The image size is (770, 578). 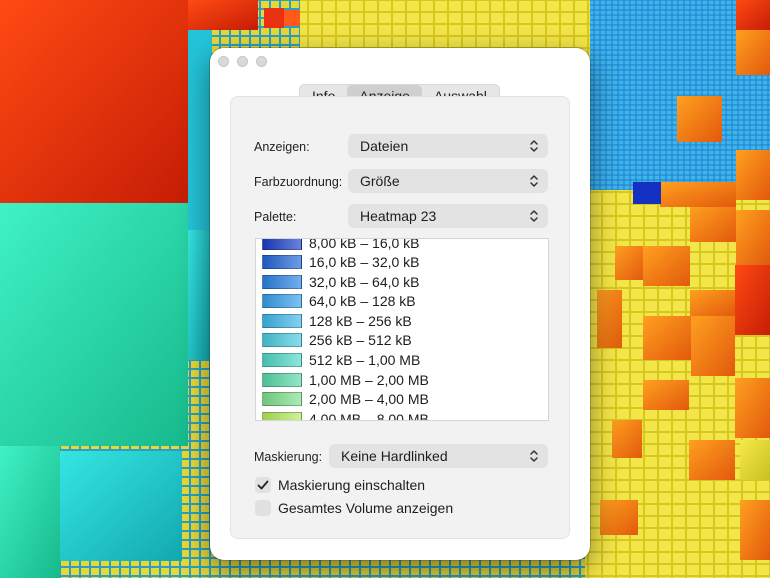 I want to click on close-window-button, so click(x=223, y=61).